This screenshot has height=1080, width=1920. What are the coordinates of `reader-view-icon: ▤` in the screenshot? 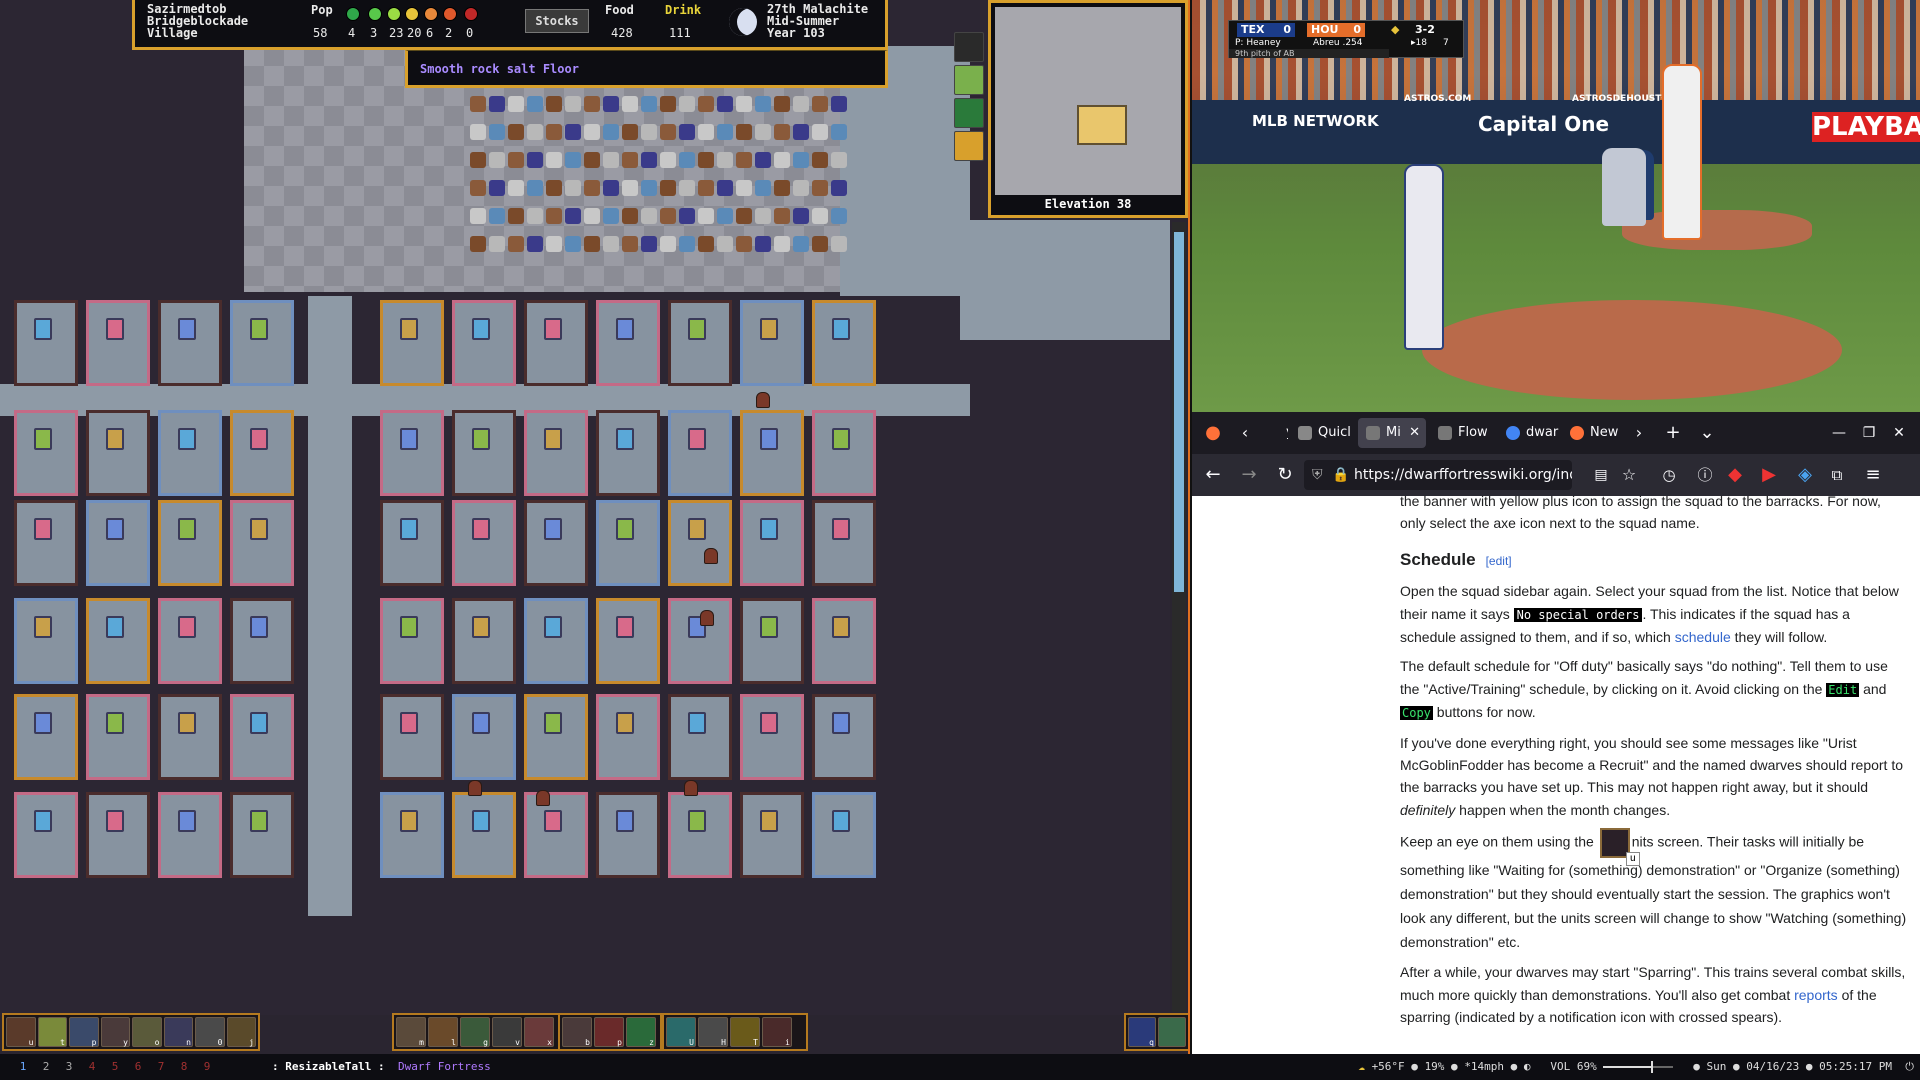 It's located at (1601, 475).